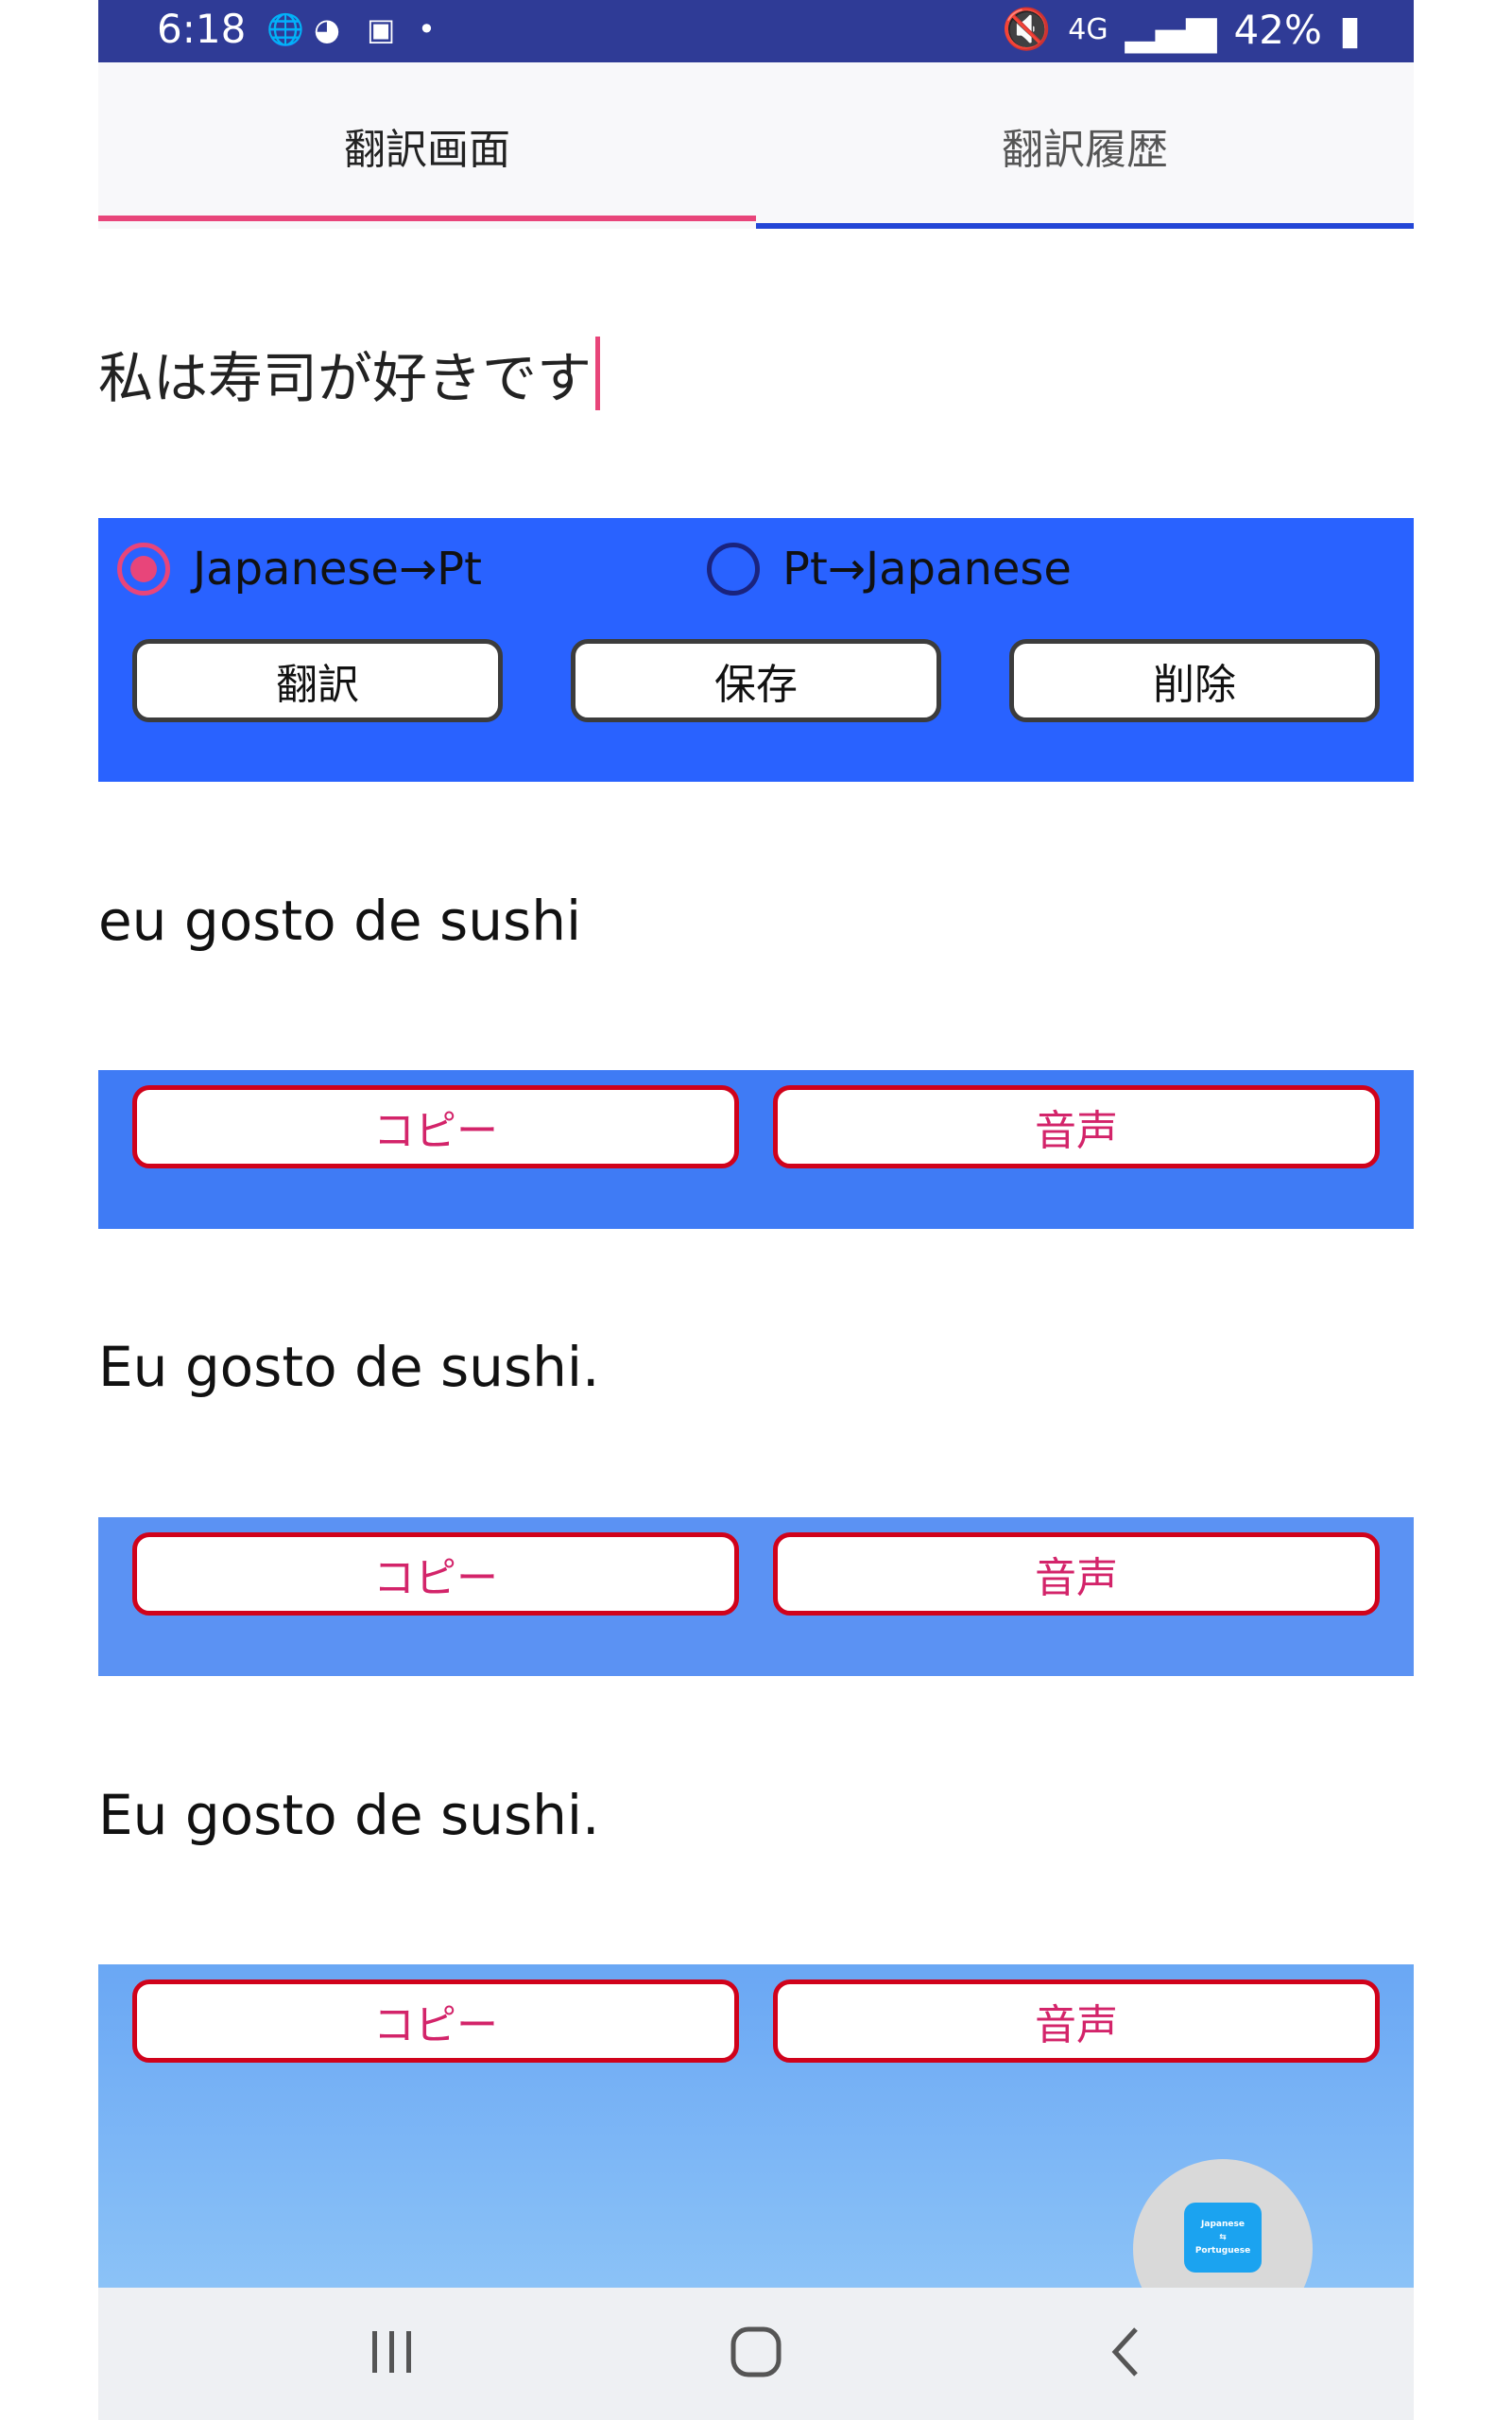 The height and width of the screenshot is (2420, 1512). I want to click on save-button: 保存, so click(756, 680).